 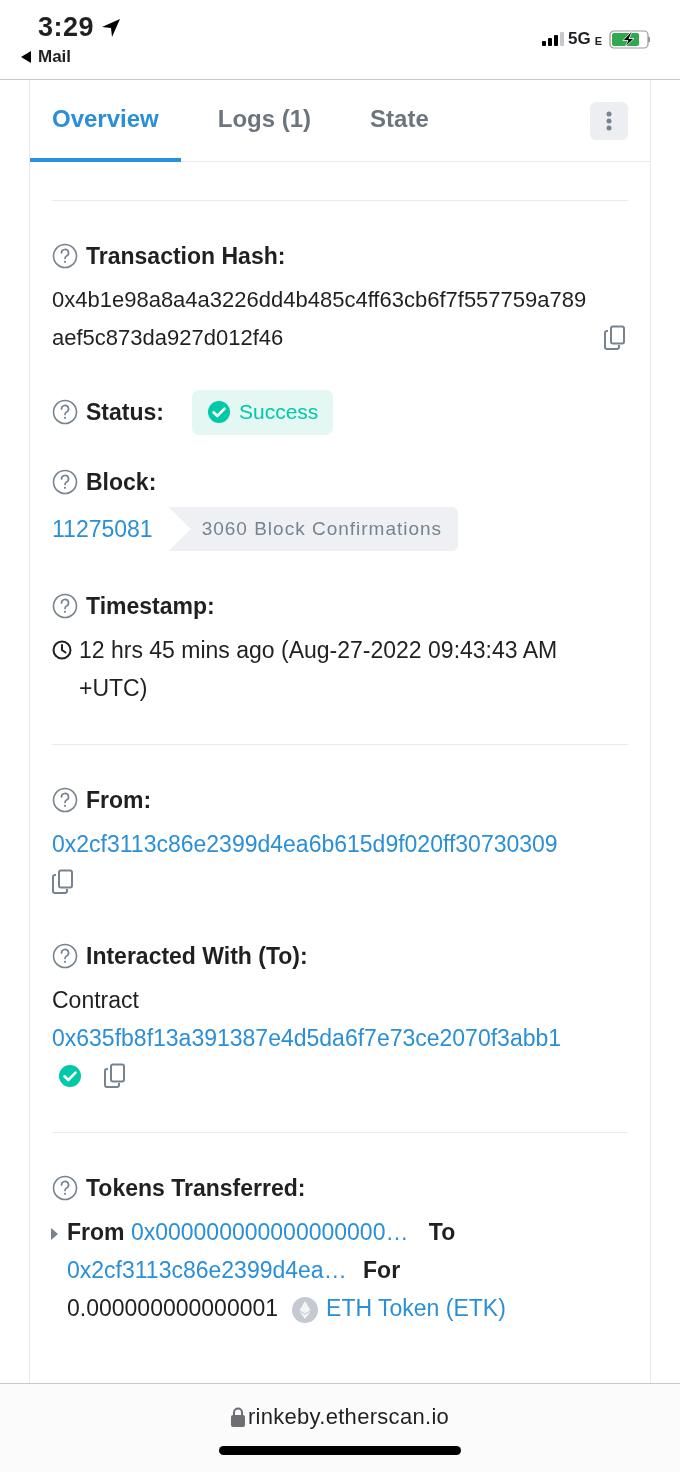 What do you see at coordinates (305, 844) in the screenshot?
I see `address-link: 0x2cf3113c86e2399d4ea6b615d9f020ff30730309` at bounding box center [305, 844].